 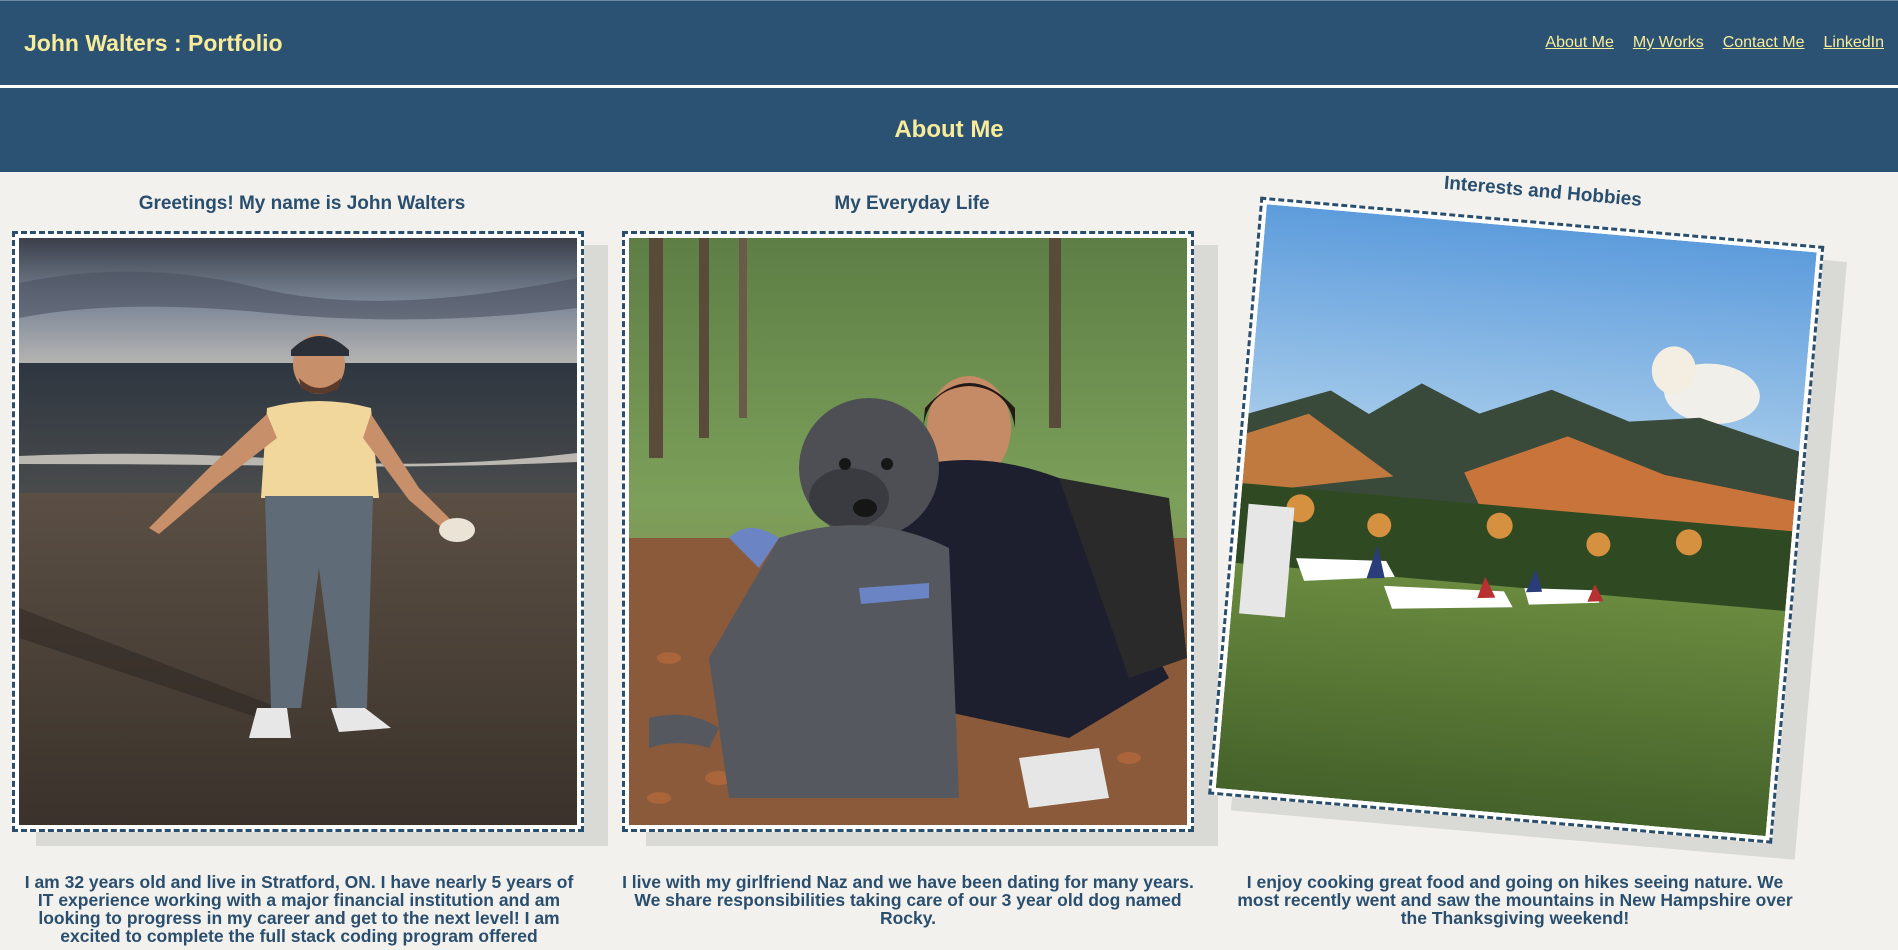 I want to click on nav-link-my-works: My Works, so click(x=1668, y=43).